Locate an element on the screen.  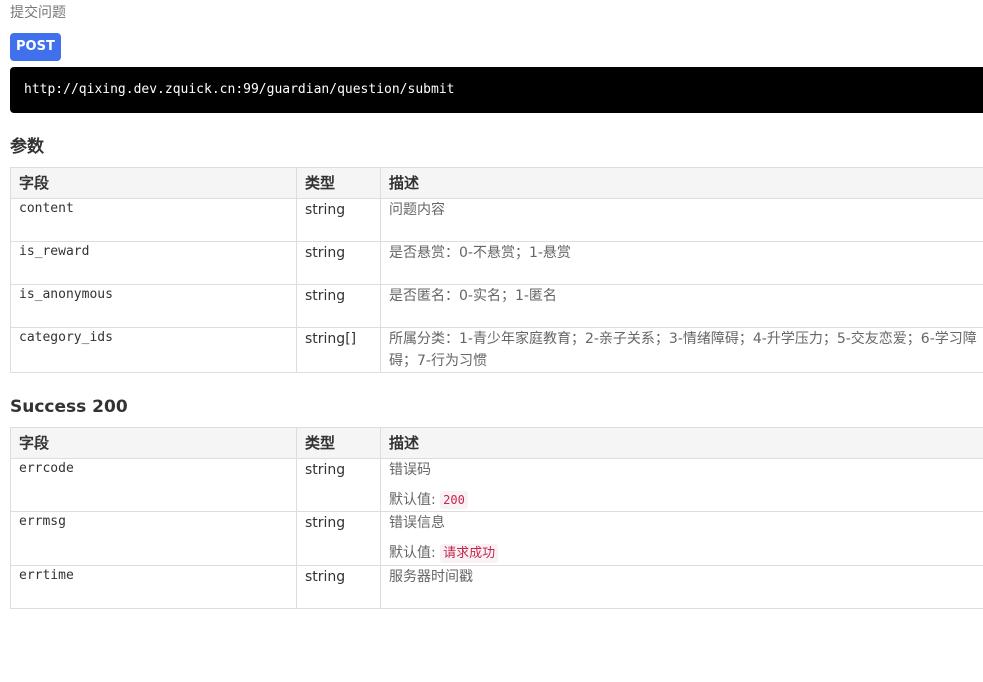
table-row: errcode string 错误码 默认值: 200 is located at coordinates (496, 485).